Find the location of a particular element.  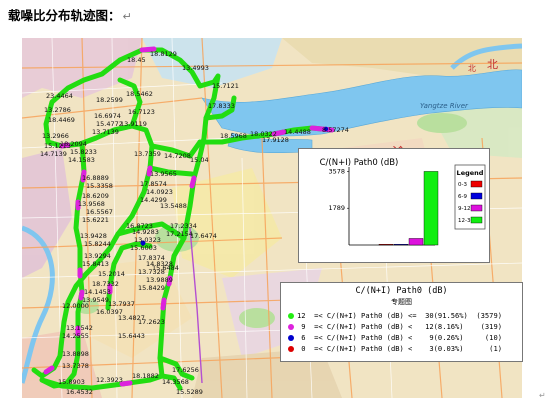

track-point-label: 12.3923 is located at coordinates (109, 380).